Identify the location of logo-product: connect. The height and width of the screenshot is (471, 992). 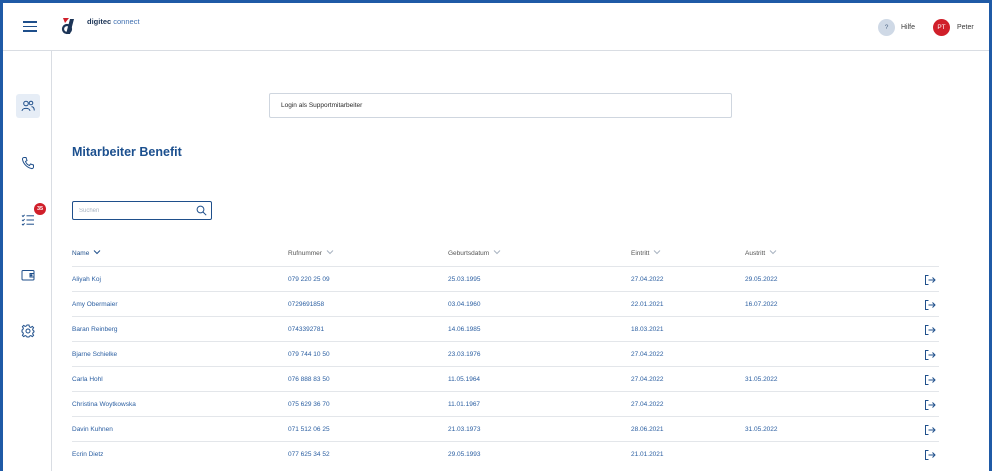
(126, 21).